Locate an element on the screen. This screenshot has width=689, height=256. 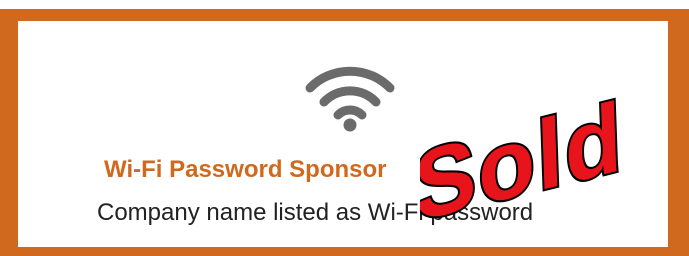
wifi-icon is located at coordinates (350, 99).